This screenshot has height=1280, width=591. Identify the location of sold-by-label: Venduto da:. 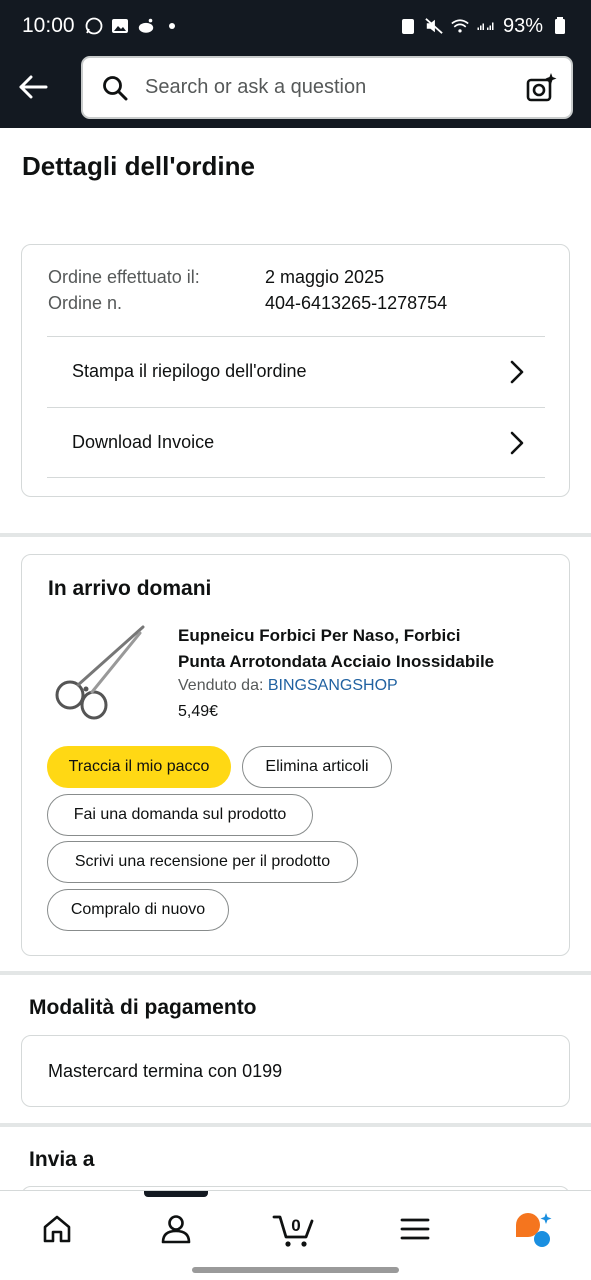
(221, 685).